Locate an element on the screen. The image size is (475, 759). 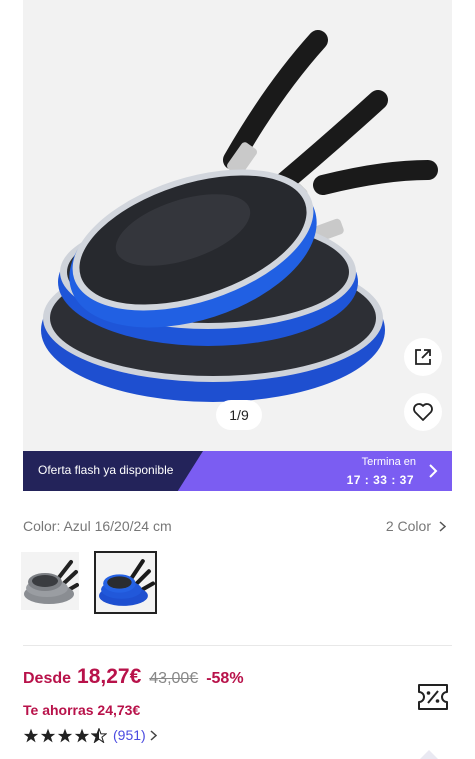
review-count: (951) is located at coordinates (129, 735).